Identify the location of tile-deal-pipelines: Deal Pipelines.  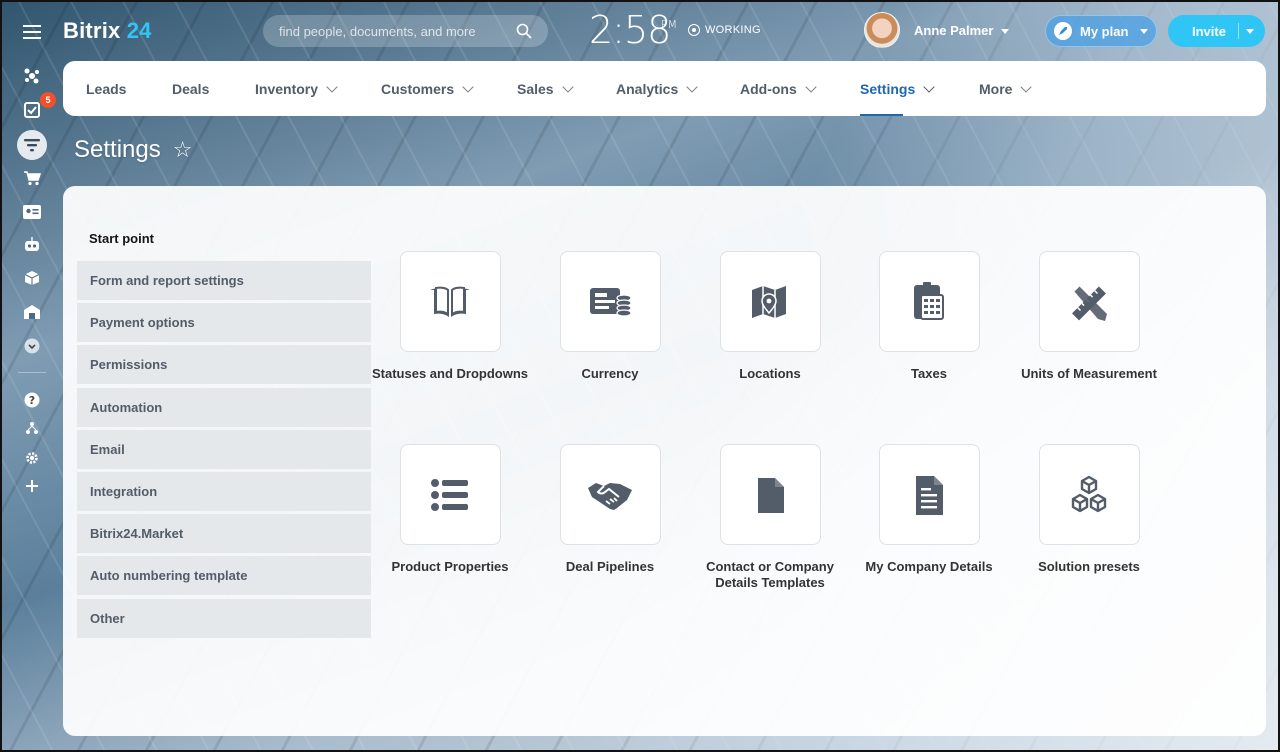
(610, 509).